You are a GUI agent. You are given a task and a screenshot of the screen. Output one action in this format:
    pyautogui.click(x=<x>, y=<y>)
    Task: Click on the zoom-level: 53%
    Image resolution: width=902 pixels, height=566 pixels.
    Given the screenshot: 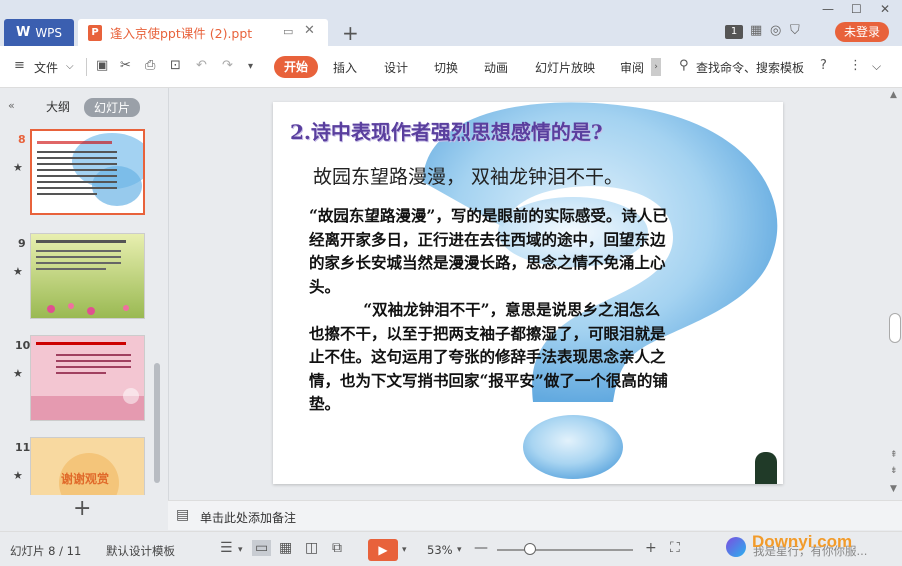 What is the action you would take?
    pyautogui.click(x=440, y=550)
    